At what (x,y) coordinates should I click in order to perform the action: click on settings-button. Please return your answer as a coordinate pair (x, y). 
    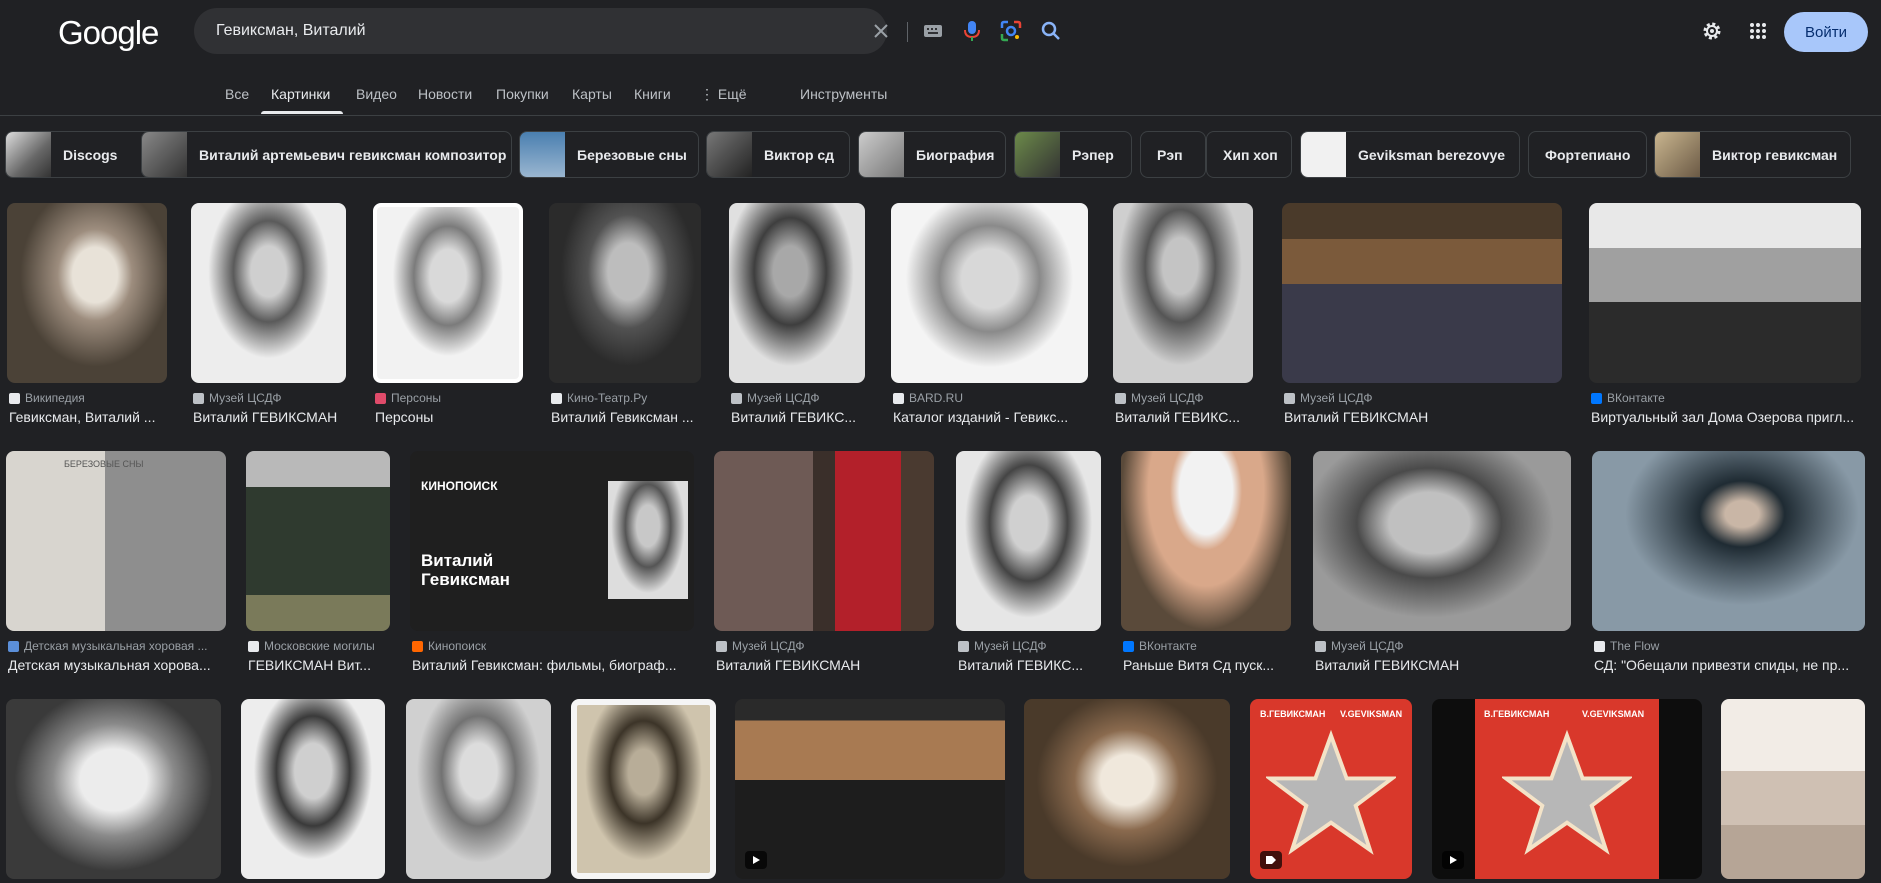
    Looking at the image, I should click on (1712, 31).